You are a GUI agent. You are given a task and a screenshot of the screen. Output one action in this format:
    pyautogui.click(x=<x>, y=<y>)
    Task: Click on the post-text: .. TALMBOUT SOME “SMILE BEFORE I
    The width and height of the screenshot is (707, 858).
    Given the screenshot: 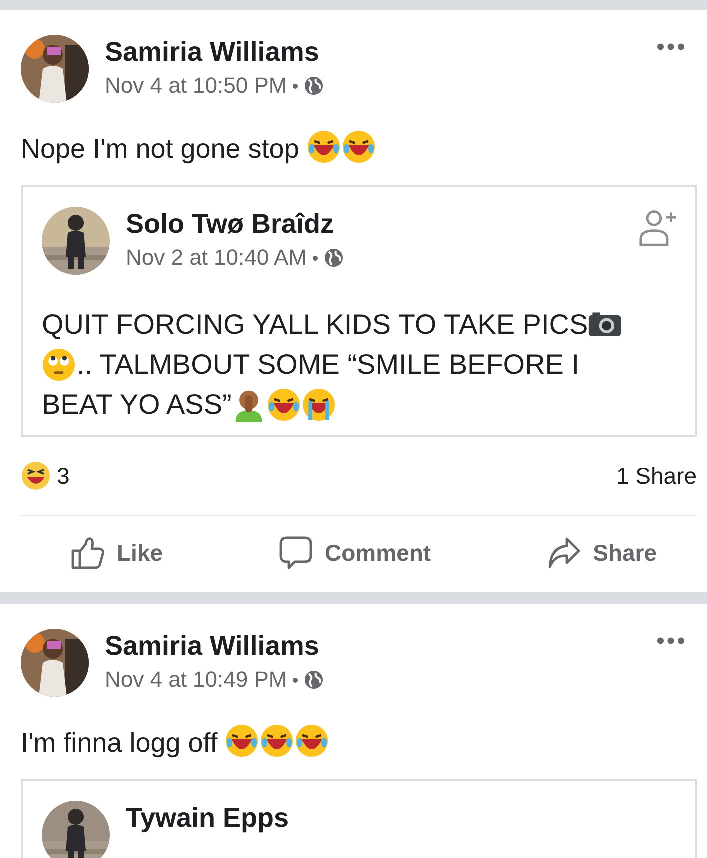 What is the action you would take?
    pyautogui.click(x=328, y=365)
    